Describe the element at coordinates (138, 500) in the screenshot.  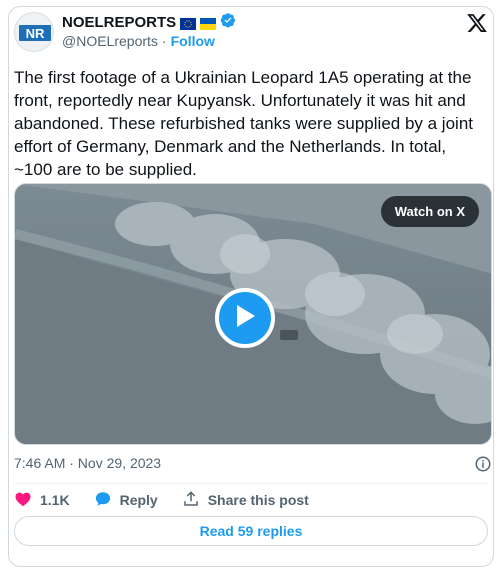
I see `reply-label: Reply` at that location.